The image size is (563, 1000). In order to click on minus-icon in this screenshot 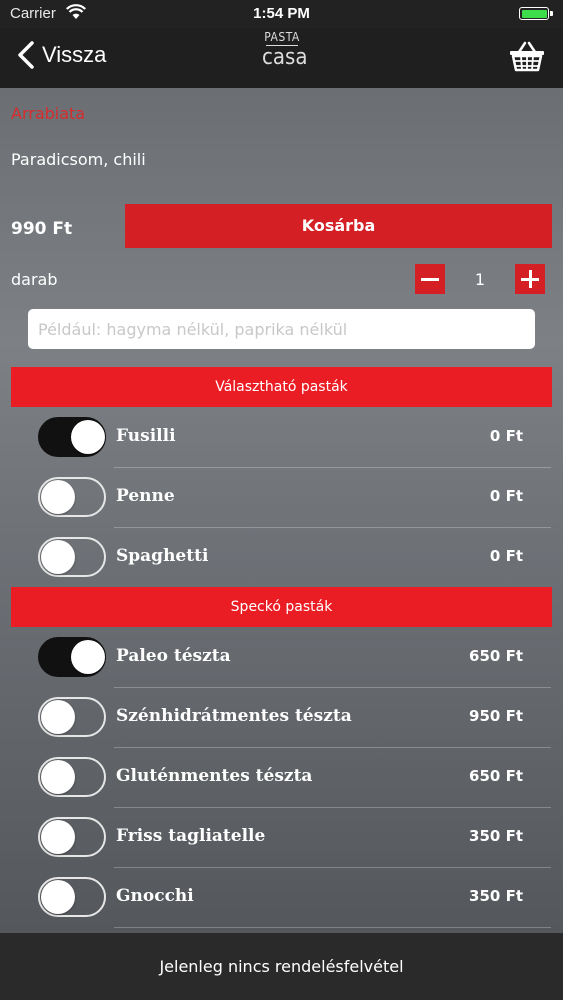, I will do `click(430, 279)`.